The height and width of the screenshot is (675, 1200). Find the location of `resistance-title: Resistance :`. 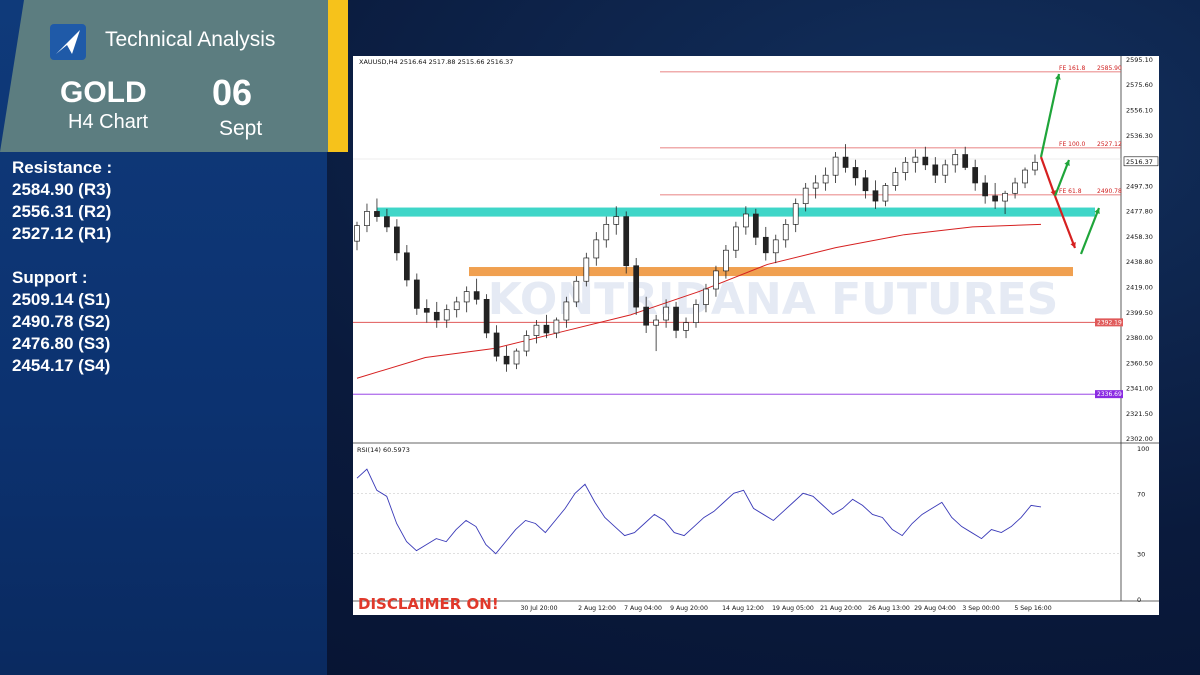

resistance-title: Resistance : is located at coordinates (62, 167).